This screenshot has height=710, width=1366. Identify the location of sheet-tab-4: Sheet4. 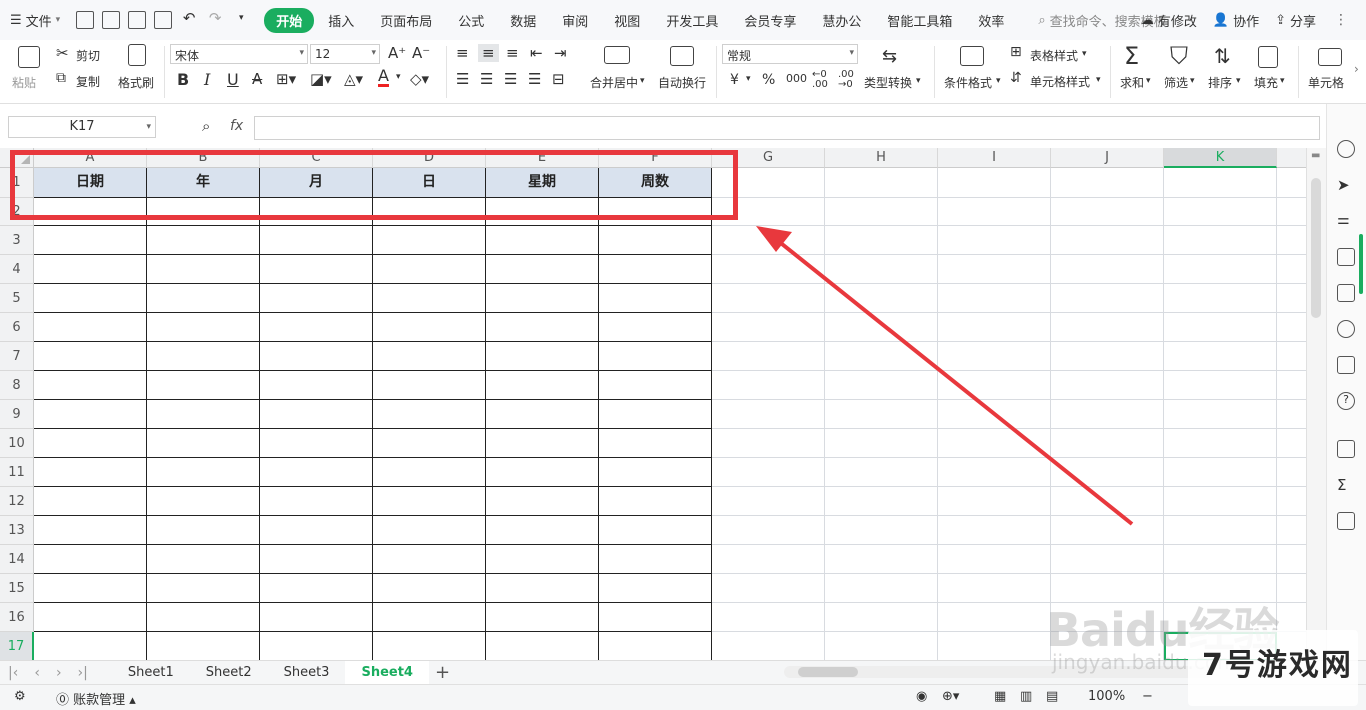
(387, 672).